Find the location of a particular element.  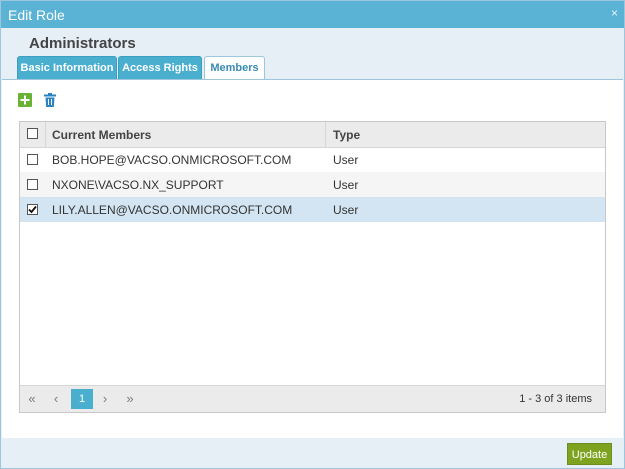

grid-header: Current Members Type is located at coordinates (312, 135).